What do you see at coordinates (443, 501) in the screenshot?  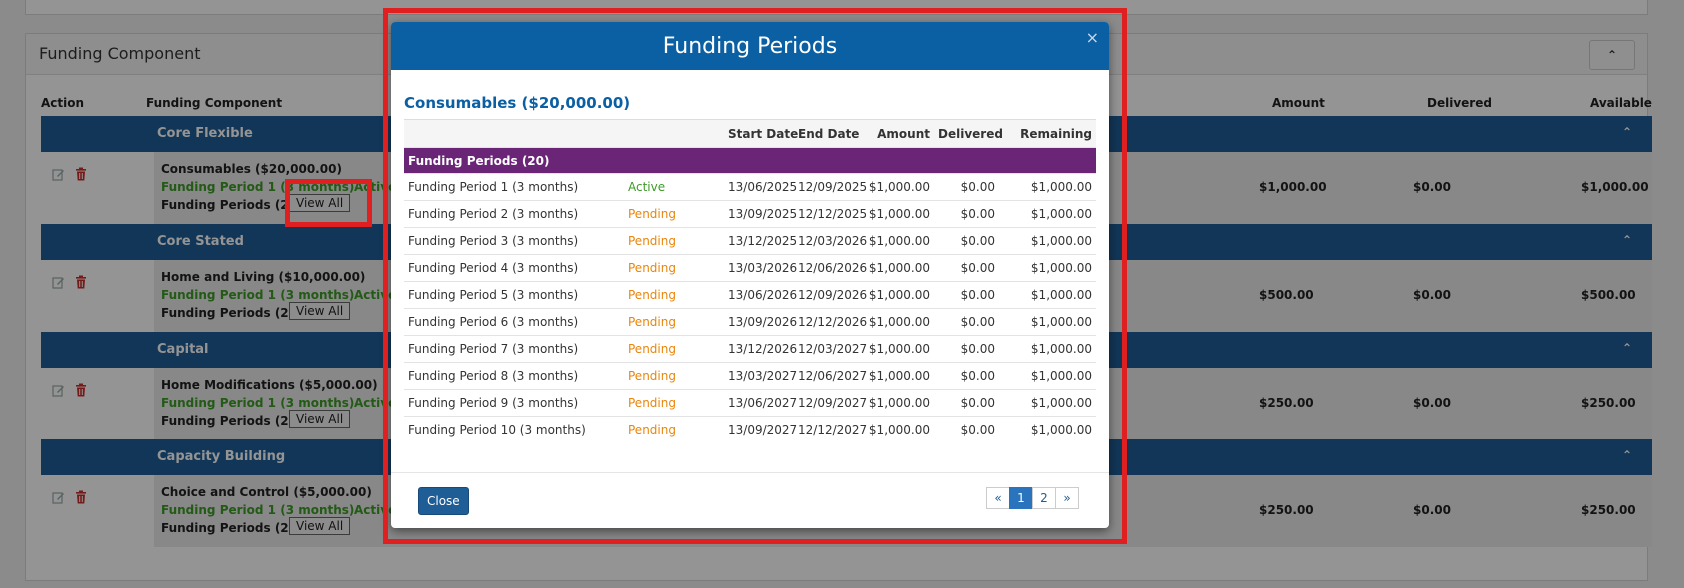 I see `close-button: Close` at bounding box center [443, 501].